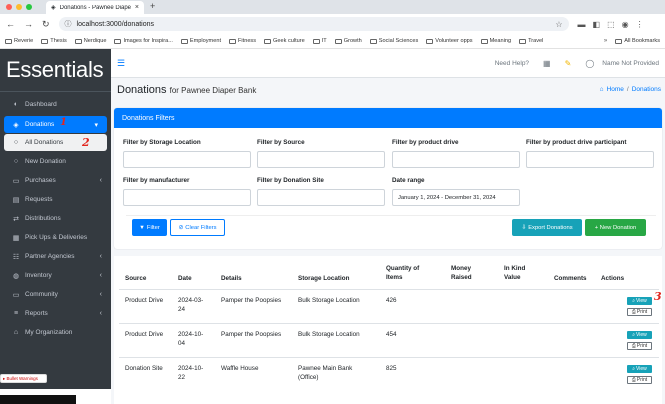 The width and height of the screenshot is (665, 404). Describe the element at coordinates (391, 334) in the screenshot. I see `cell-quantity: 454` at that location.